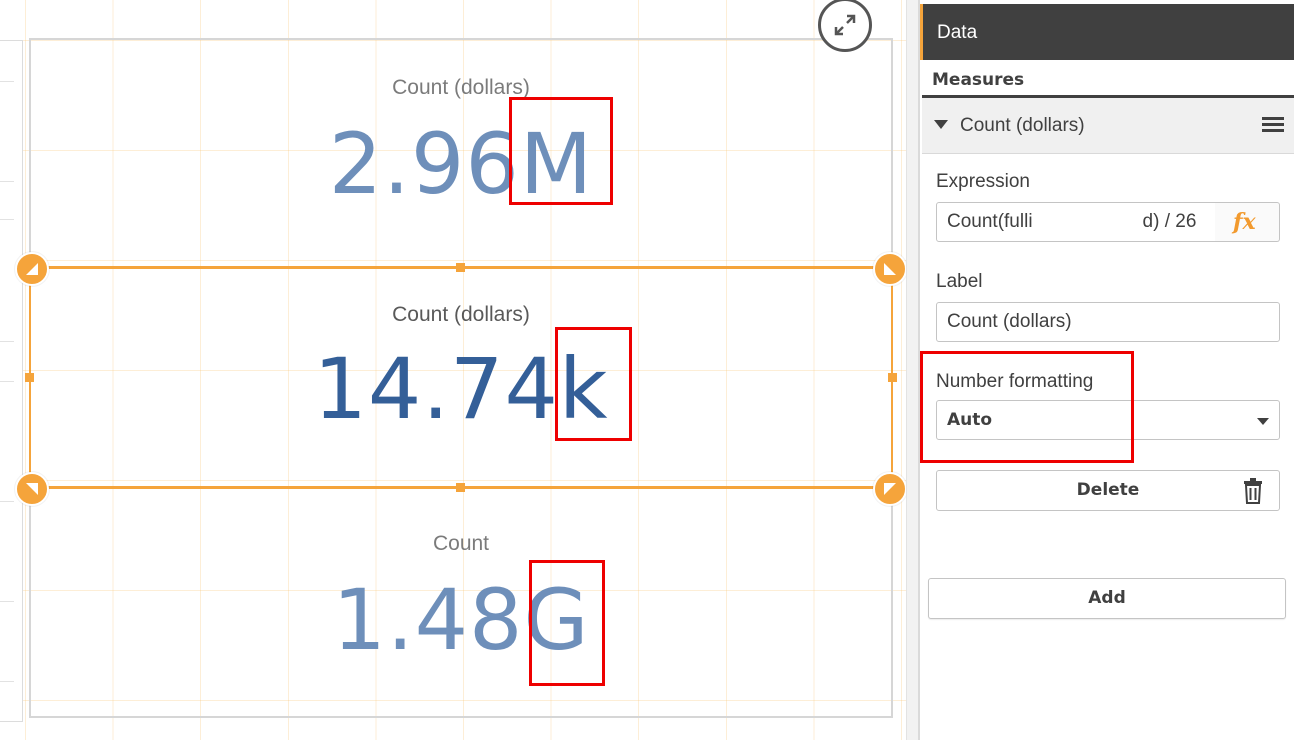 Image resolution: width=1294 pixels, height=740 pixels. I want to click on expression-input: Count(fulli d) / 26, so click(1076, 222).